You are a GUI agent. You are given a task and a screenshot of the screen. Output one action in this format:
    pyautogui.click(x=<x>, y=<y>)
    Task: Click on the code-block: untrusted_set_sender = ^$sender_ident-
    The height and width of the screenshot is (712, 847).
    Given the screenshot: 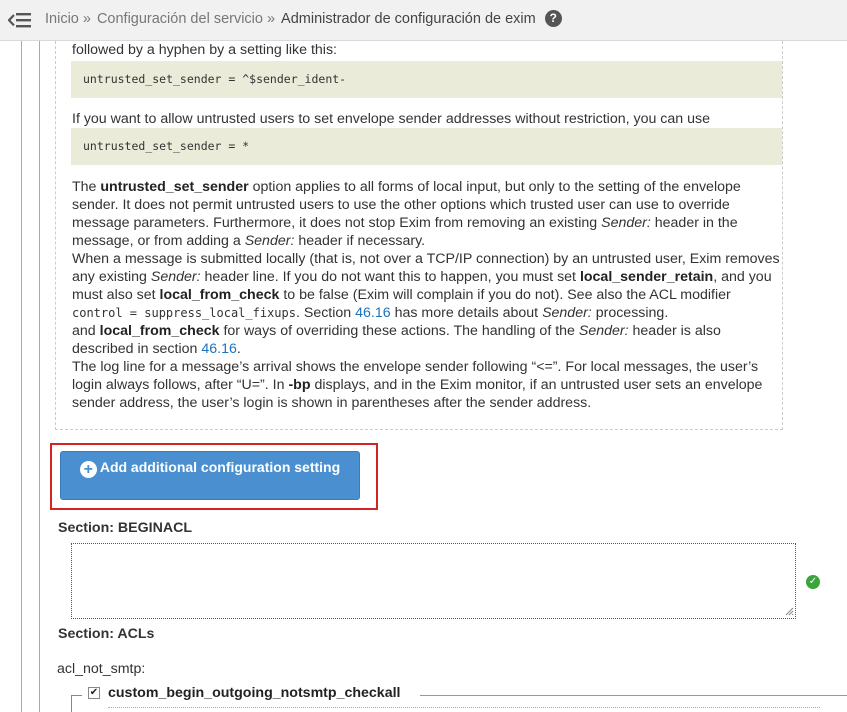 What is the action you would take?
    pyautogui.click(x=426, y=79)
    